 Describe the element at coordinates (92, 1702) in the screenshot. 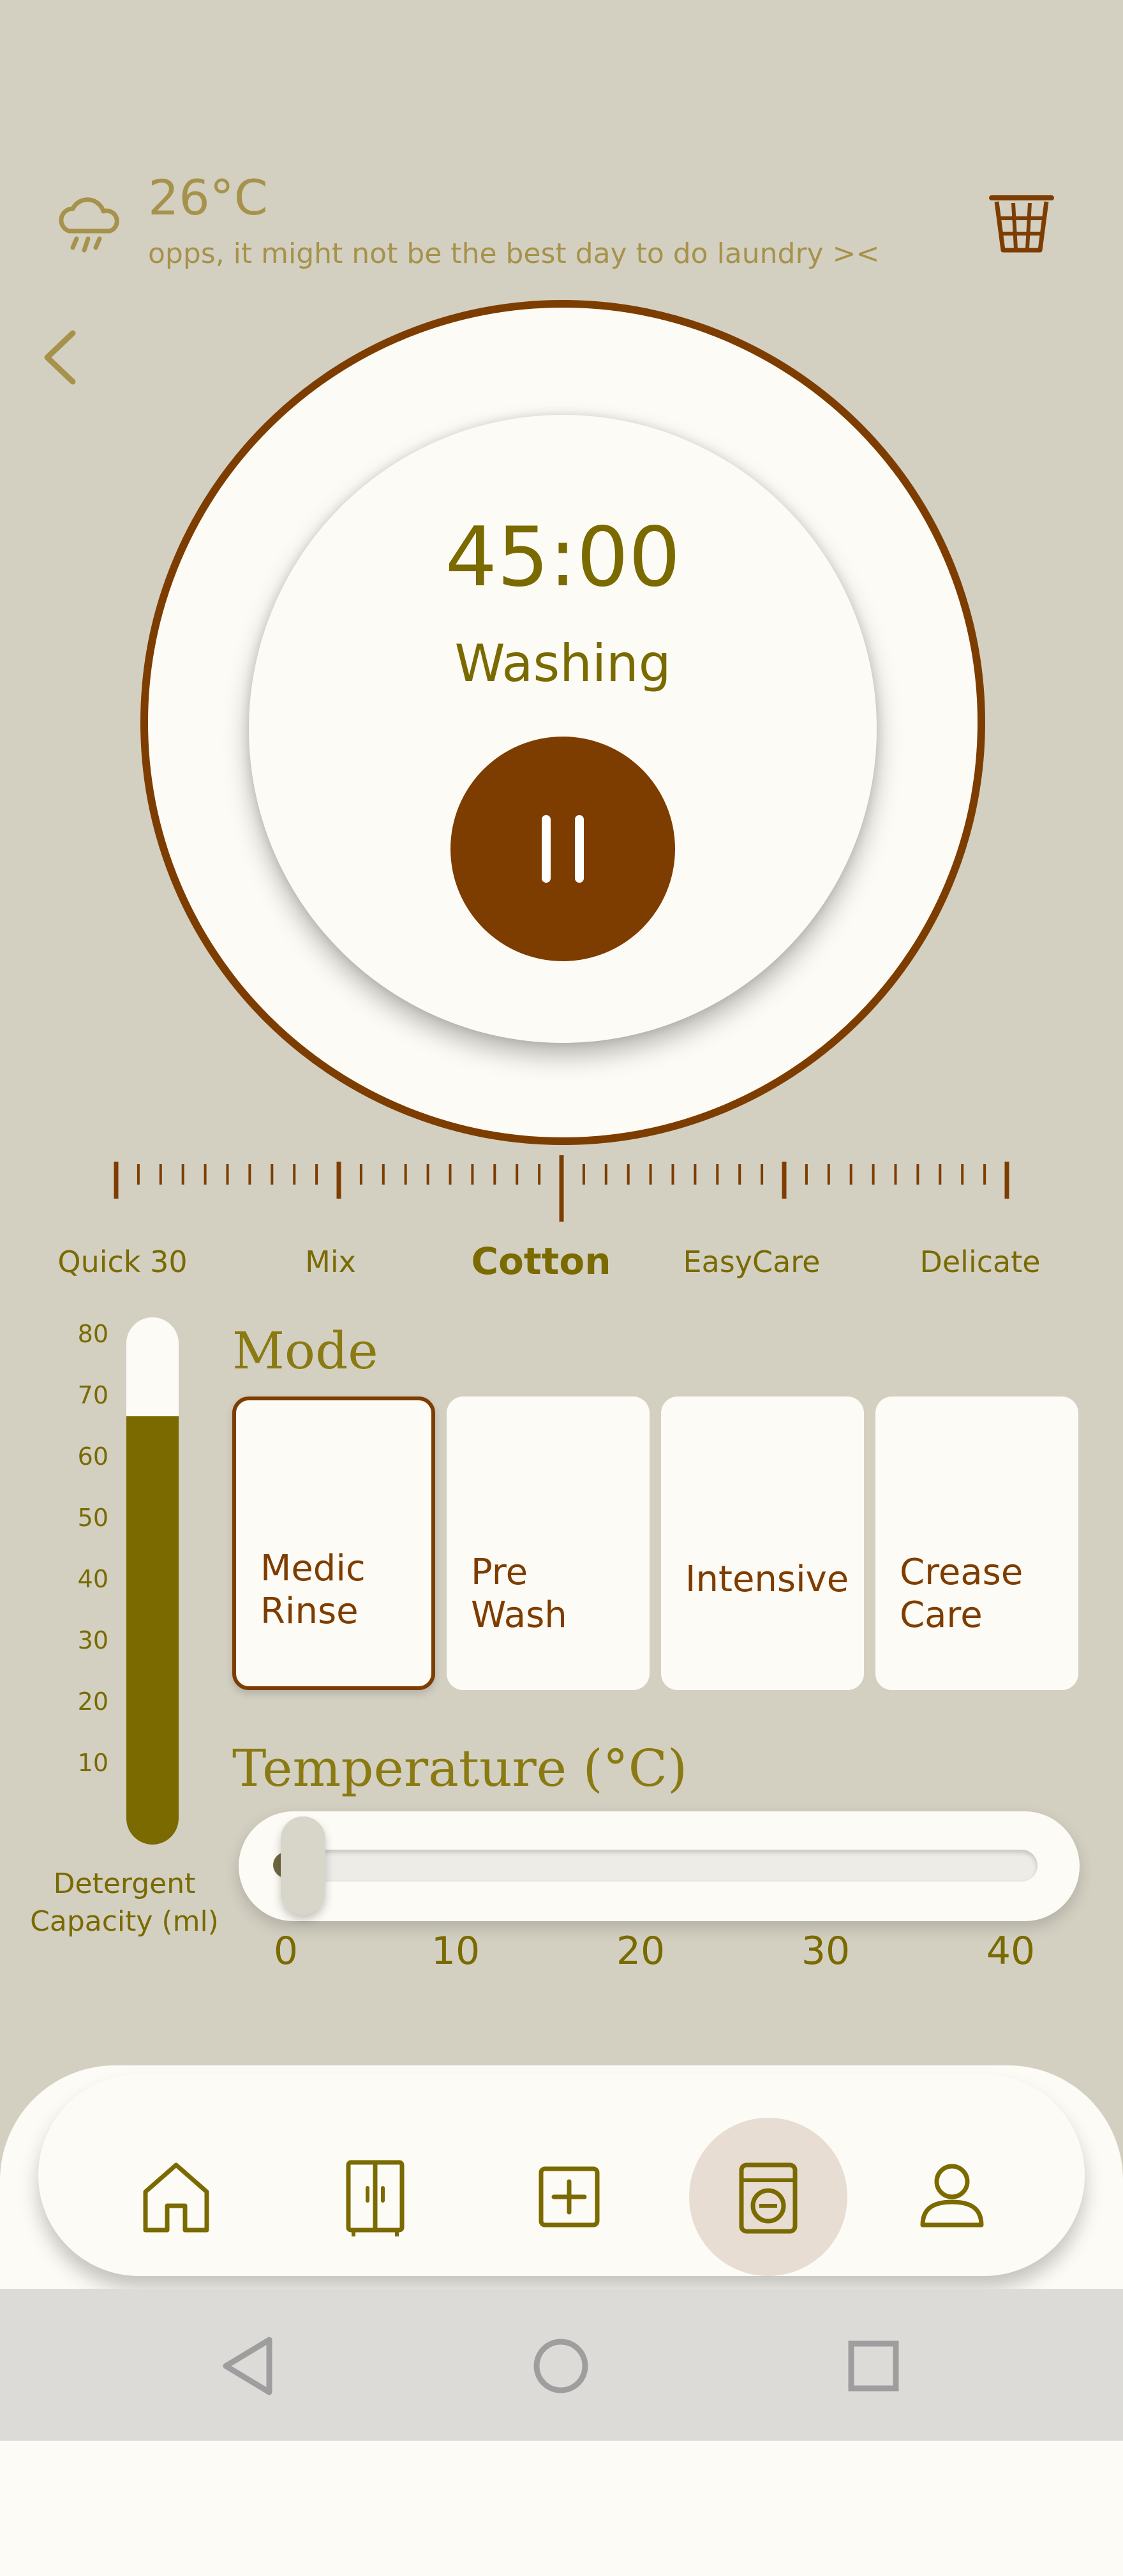

I see `detergent-scale-label: 20` at that location.